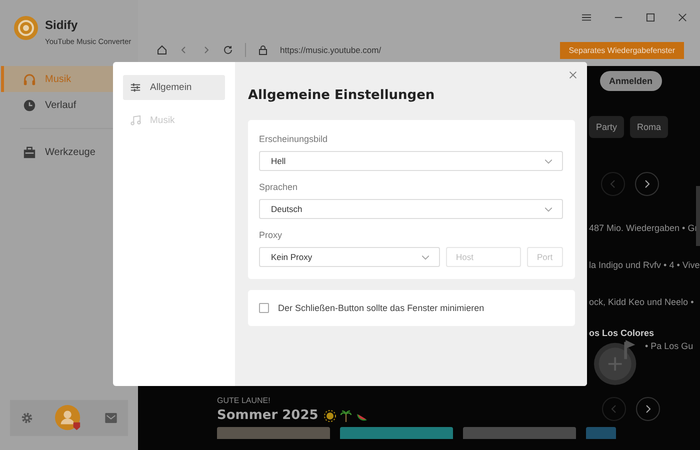 The image size is (700, 450). Describe the element at coordinates (162, 50) in the screenshot. I see `home-icon` at that location.